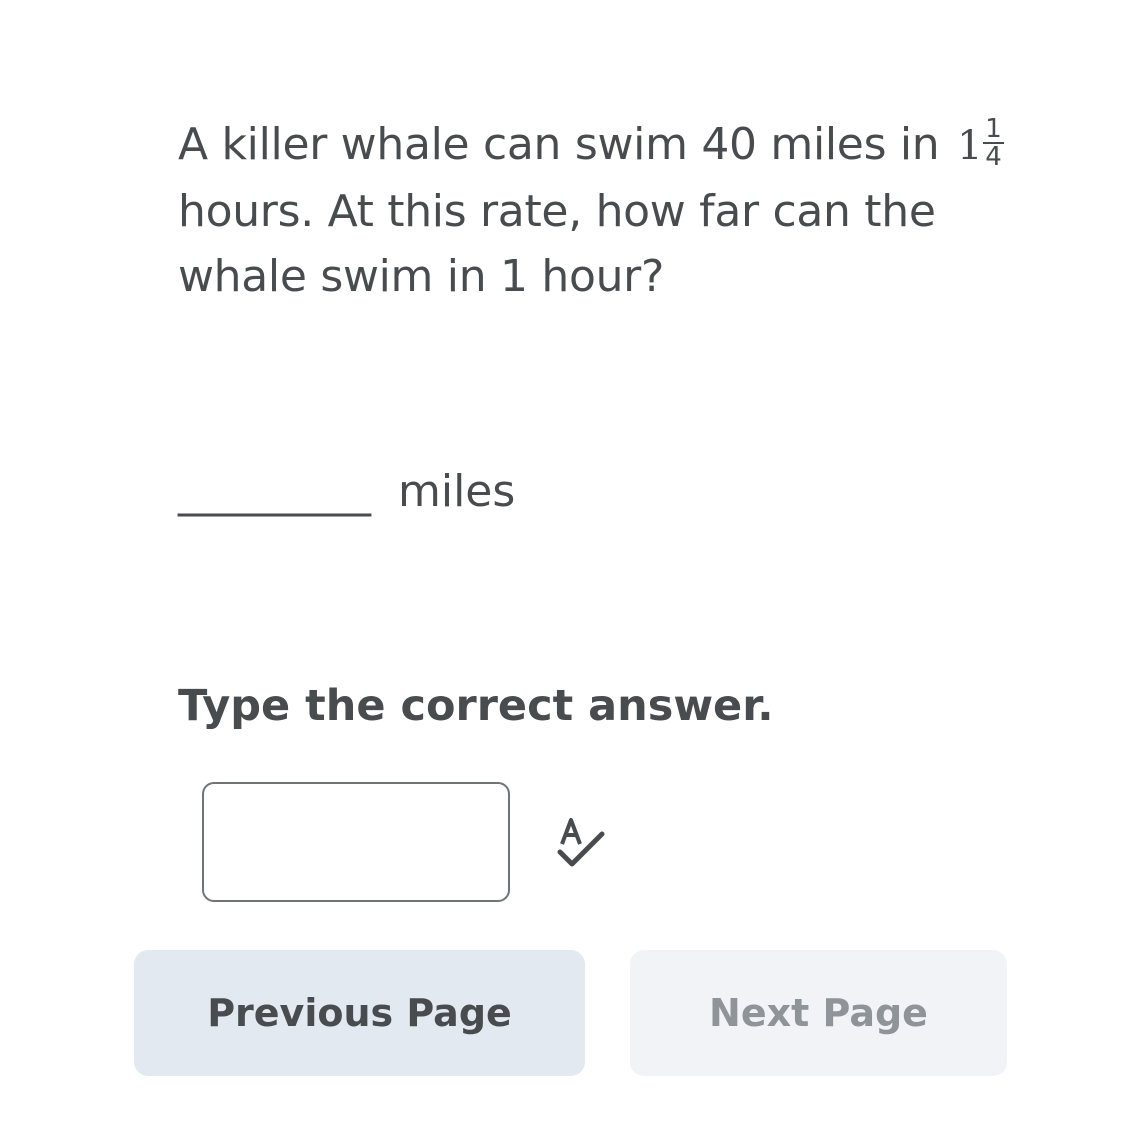  Describe the element at coordinates (457, 491) in the screenshot. I see `unit-label: miles` at that location.